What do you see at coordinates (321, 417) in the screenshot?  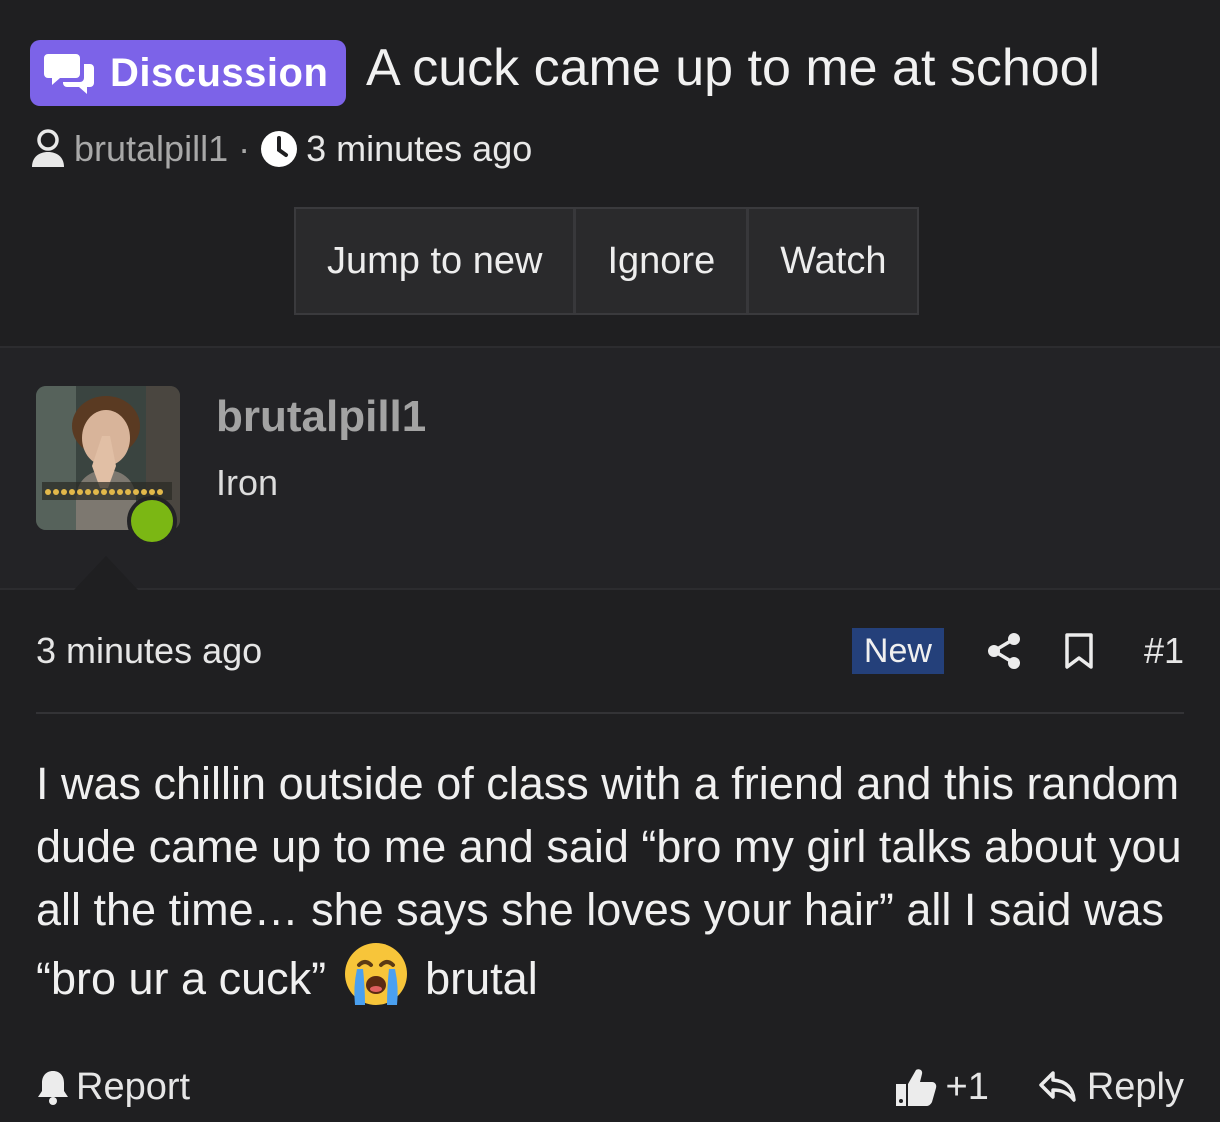 I see `post-author-name: brutalpill1` at bounding box center [321, 417].